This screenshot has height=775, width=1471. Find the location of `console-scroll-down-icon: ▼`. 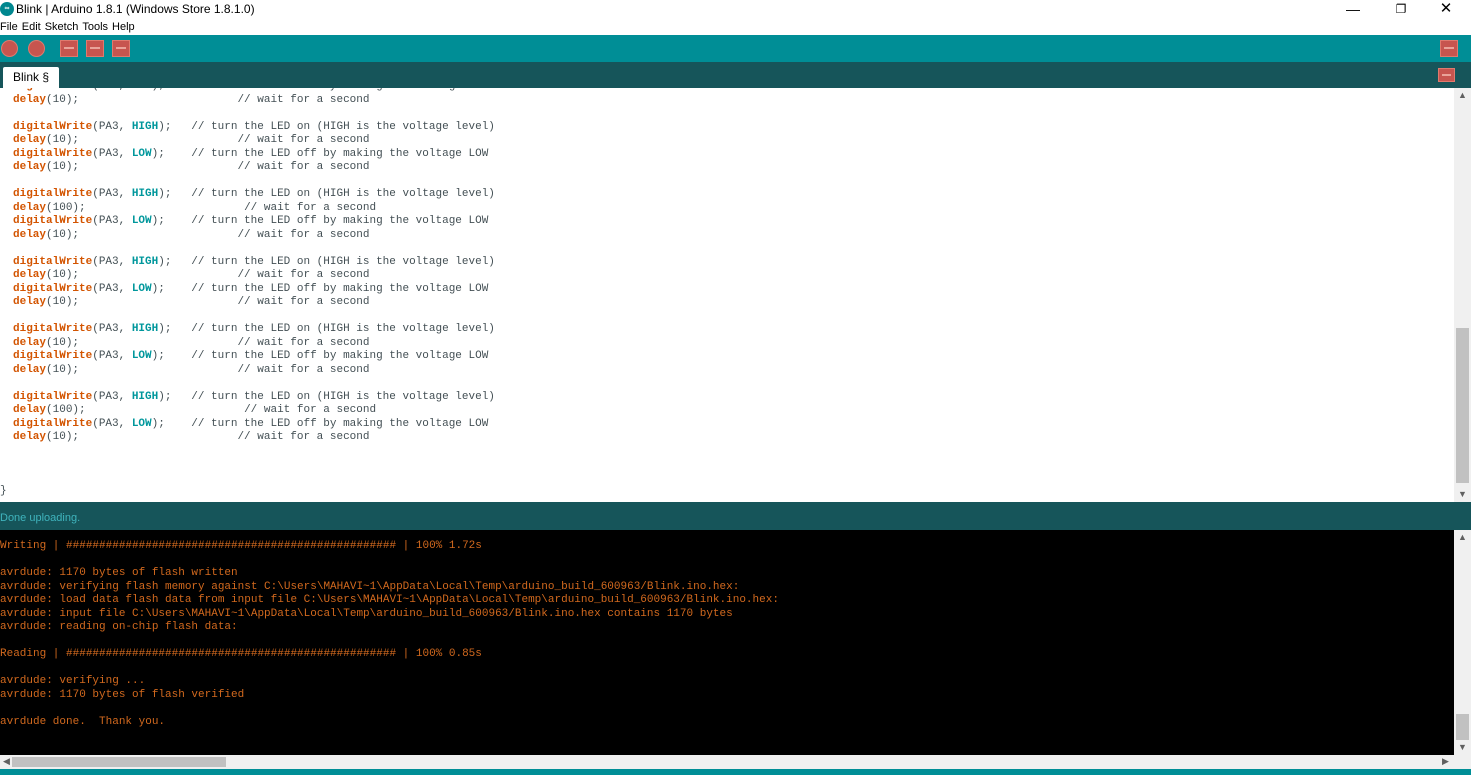

console-scroll-down-icon: ▼ is located at coordinates (1462, 747).